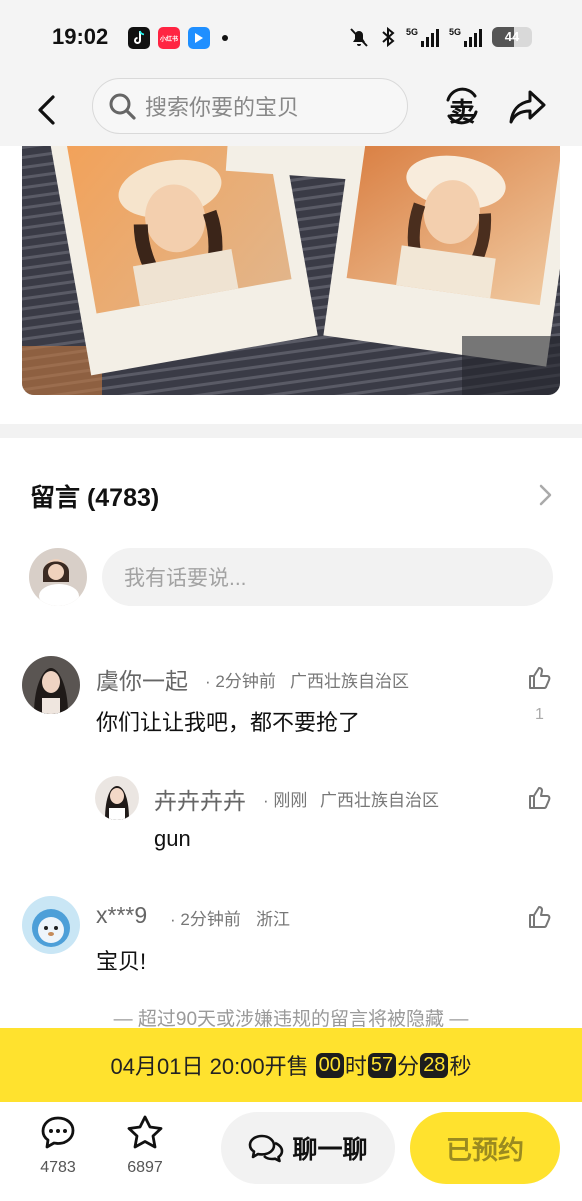 The height and width of the screenshot is (1201, 582). I want to click on reply-text: gun, so click(172, 838).